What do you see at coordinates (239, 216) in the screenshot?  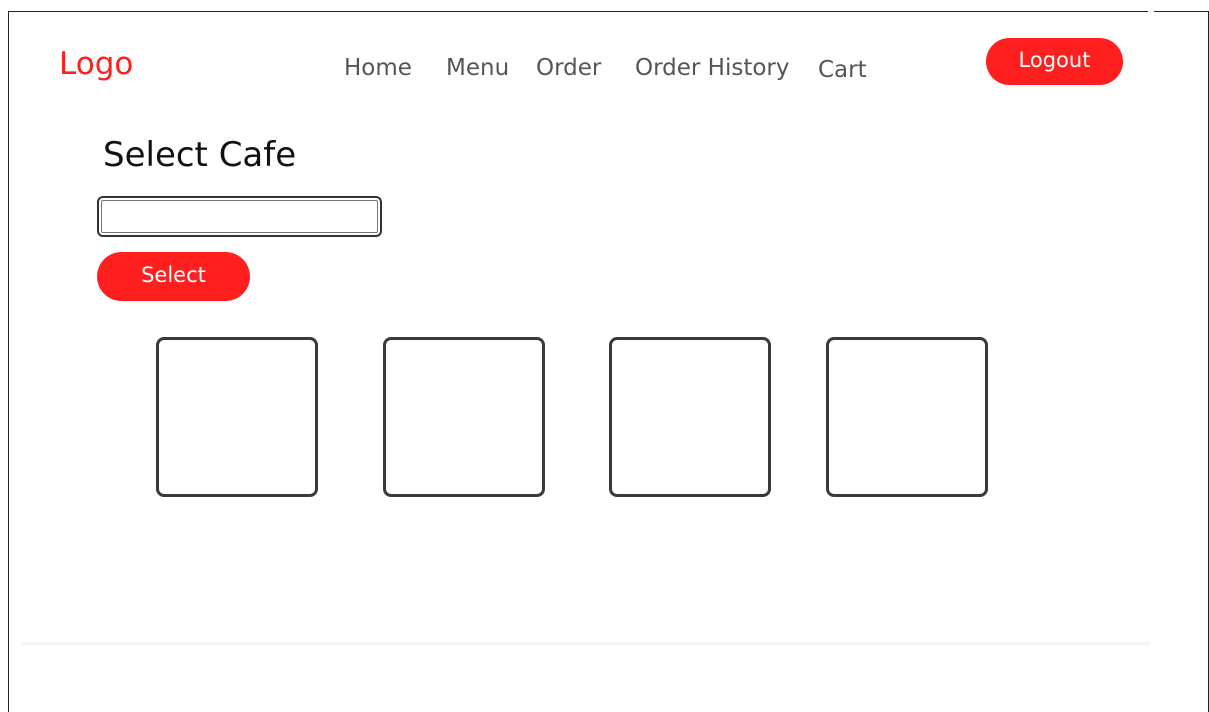 I see `cafe-input` at bounding box center [239, 216].